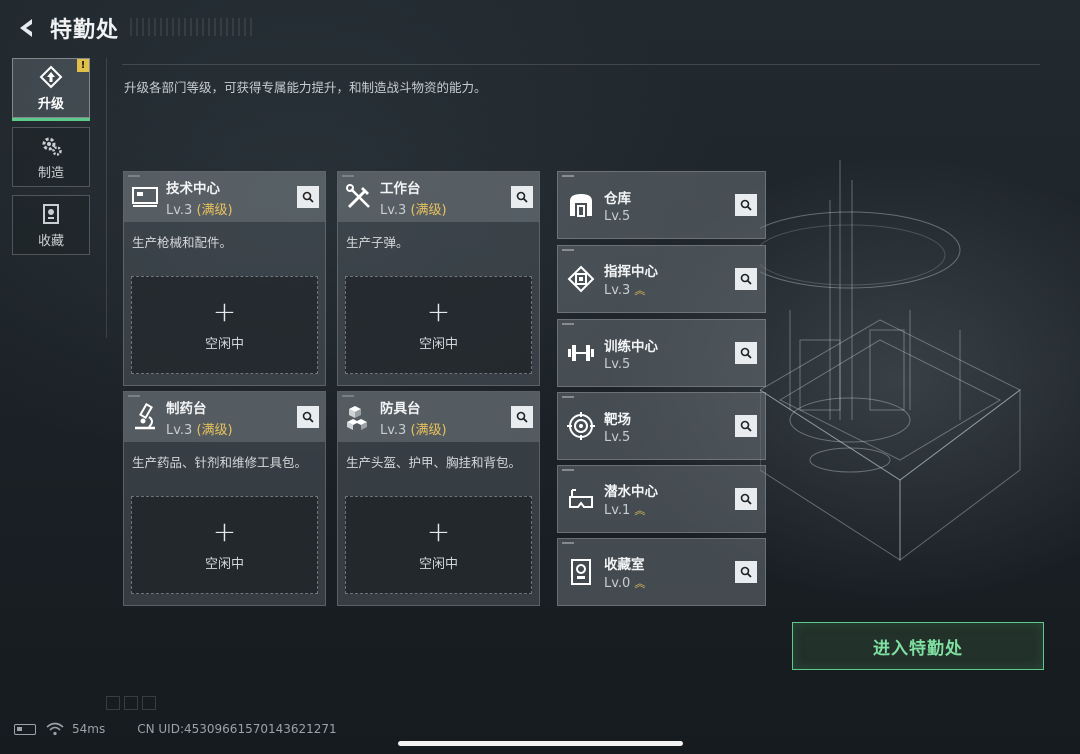 The height and width of the screenshot is (754, 1080). What do you see at coordinates (25, 729) in the screenshot?
I see `battery-icon` at bounding box center [25, 729].